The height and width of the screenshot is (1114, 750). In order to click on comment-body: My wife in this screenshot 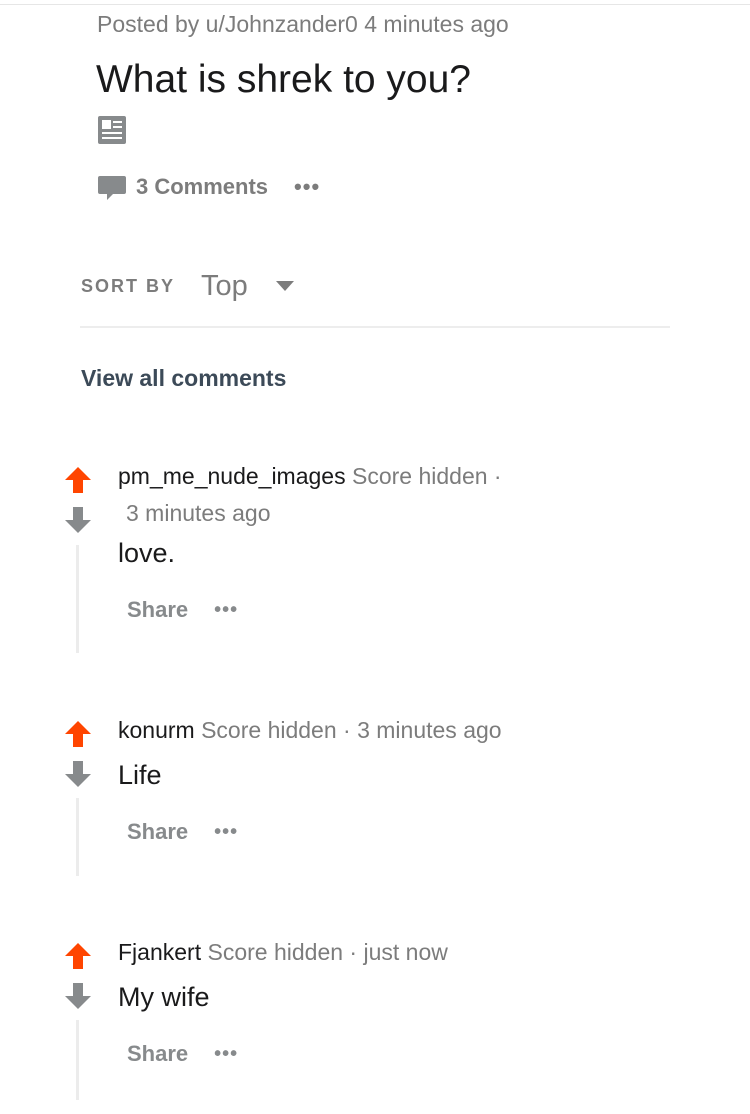, I will do `click(164, 997)`.